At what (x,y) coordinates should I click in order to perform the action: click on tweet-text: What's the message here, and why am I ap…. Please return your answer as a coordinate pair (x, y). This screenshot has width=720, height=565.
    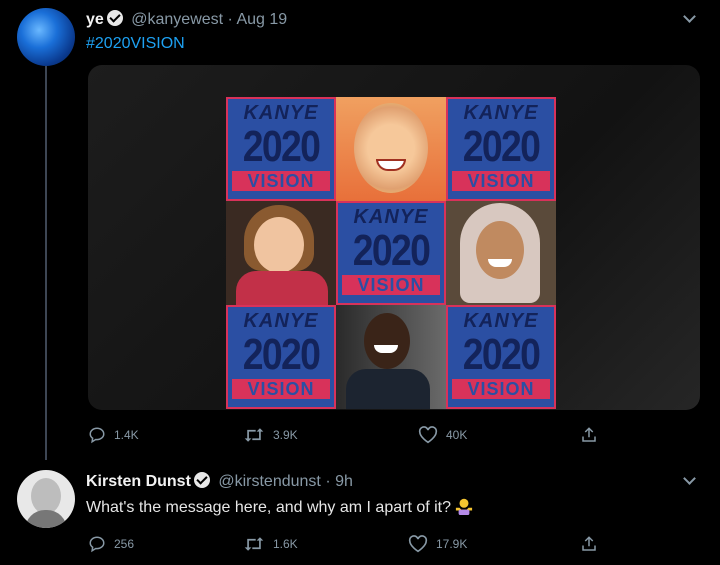
    Looking at the image, I should click on (279, 507).